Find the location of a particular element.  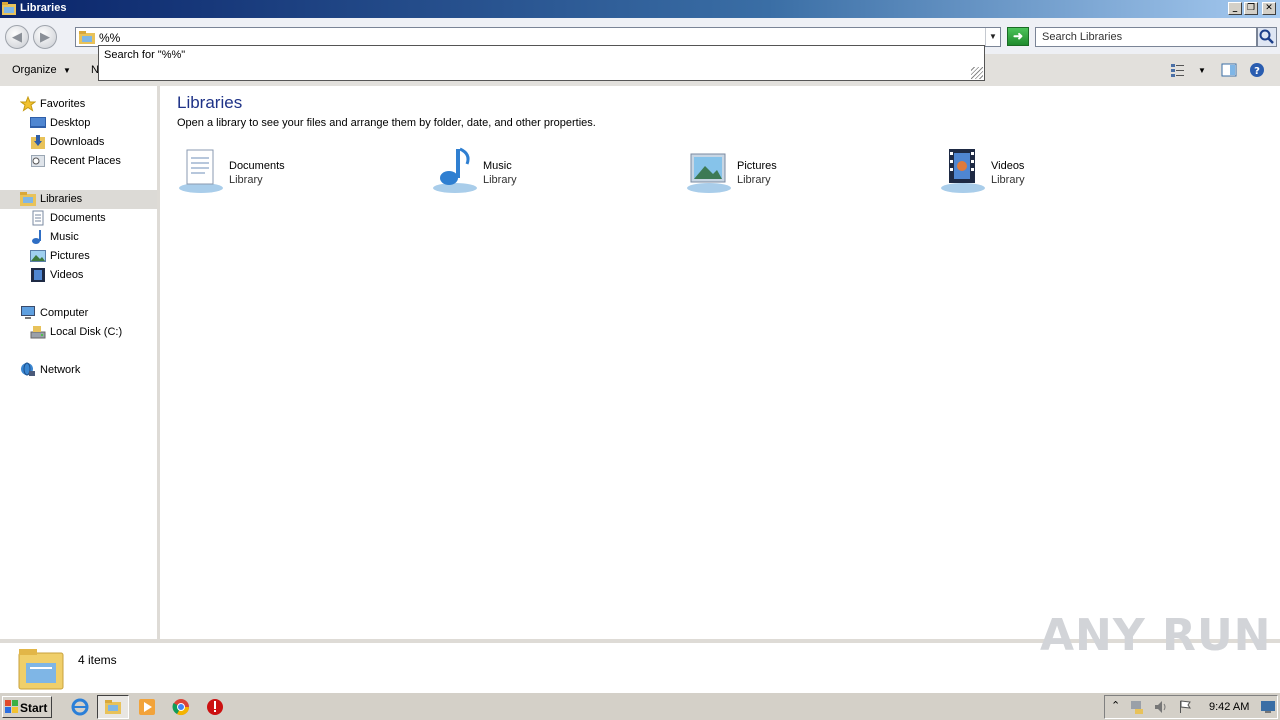

start-label: Start is located at coordinates (34, 708).